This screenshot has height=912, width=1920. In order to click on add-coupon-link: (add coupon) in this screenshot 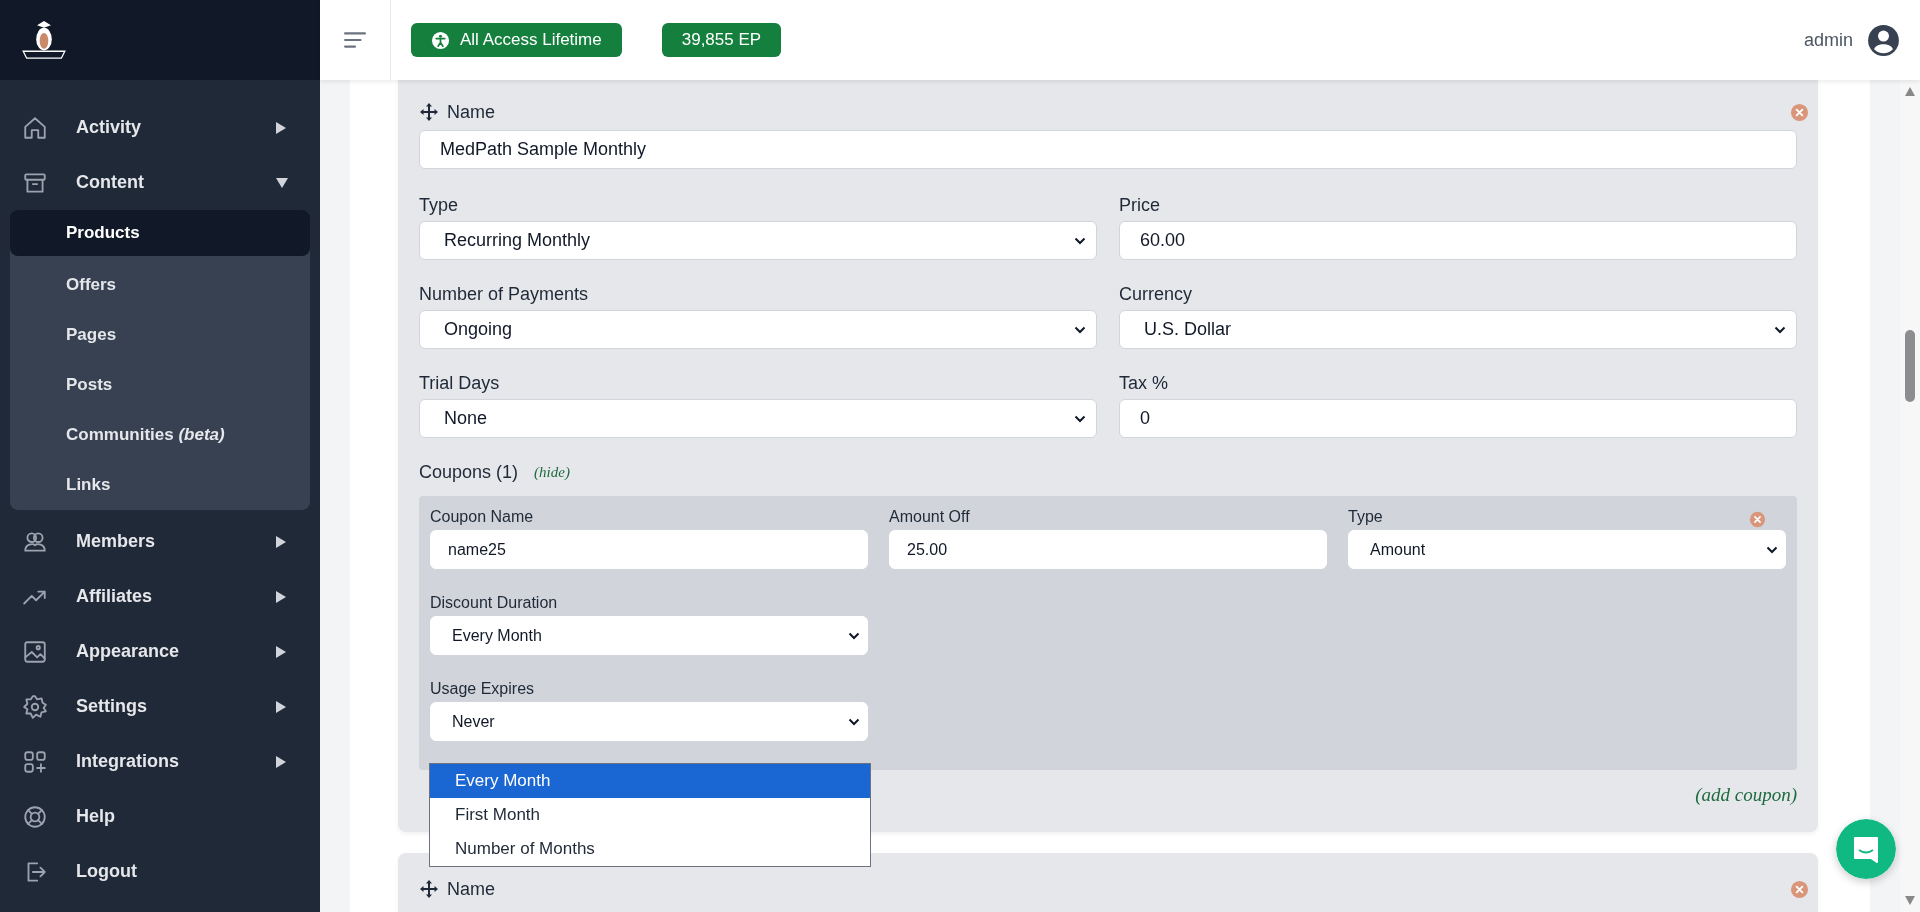, I will do `click(1746, 795)`.